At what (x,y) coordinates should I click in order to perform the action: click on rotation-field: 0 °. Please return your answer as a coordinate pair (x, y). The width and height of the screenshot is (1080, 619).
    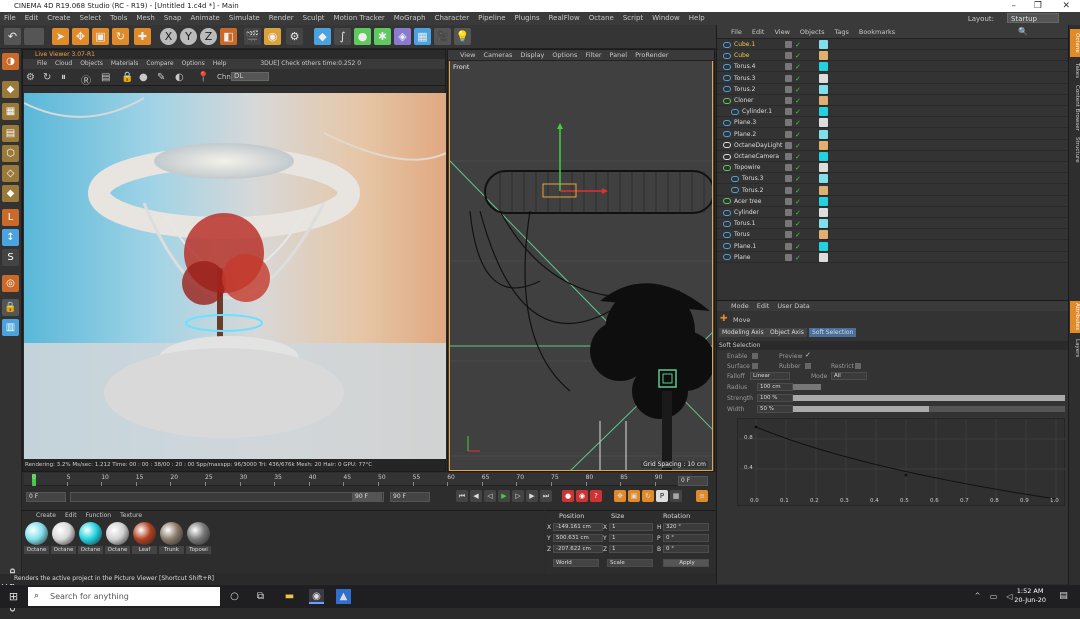
    Looking at the image, I should click on (686, 538).